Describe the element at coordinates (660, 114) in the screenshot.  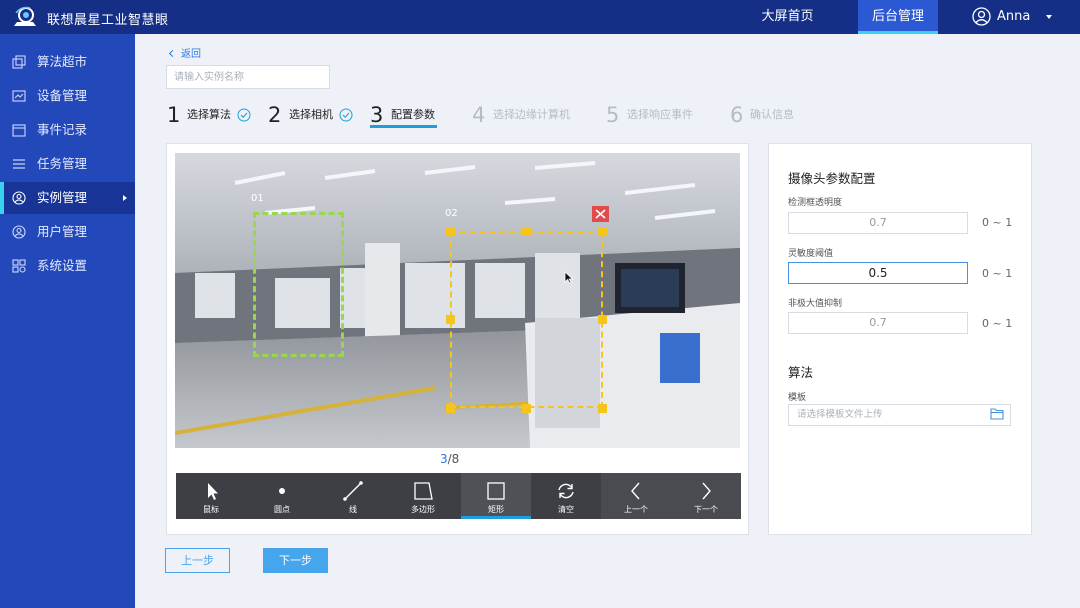
I see `step-label: 选择响应事件` at that location.